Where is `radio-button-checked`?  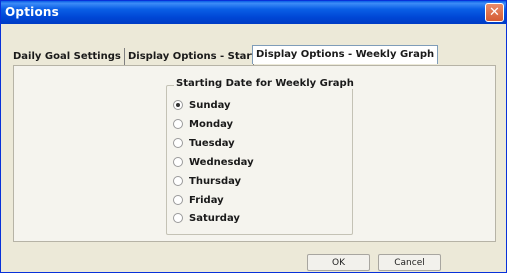 radio-button-checked is located at coordinates (178, 105).